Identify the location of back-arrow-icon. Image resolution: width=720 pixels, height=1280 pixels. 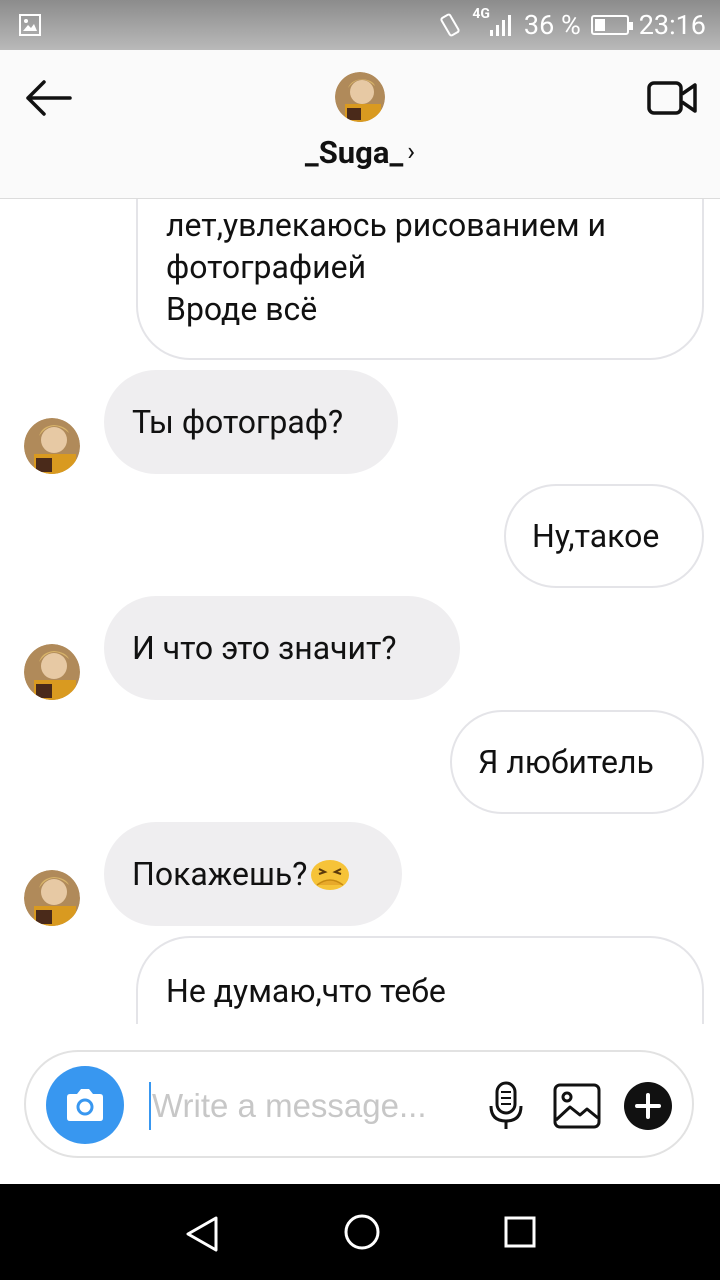
(48, 98).